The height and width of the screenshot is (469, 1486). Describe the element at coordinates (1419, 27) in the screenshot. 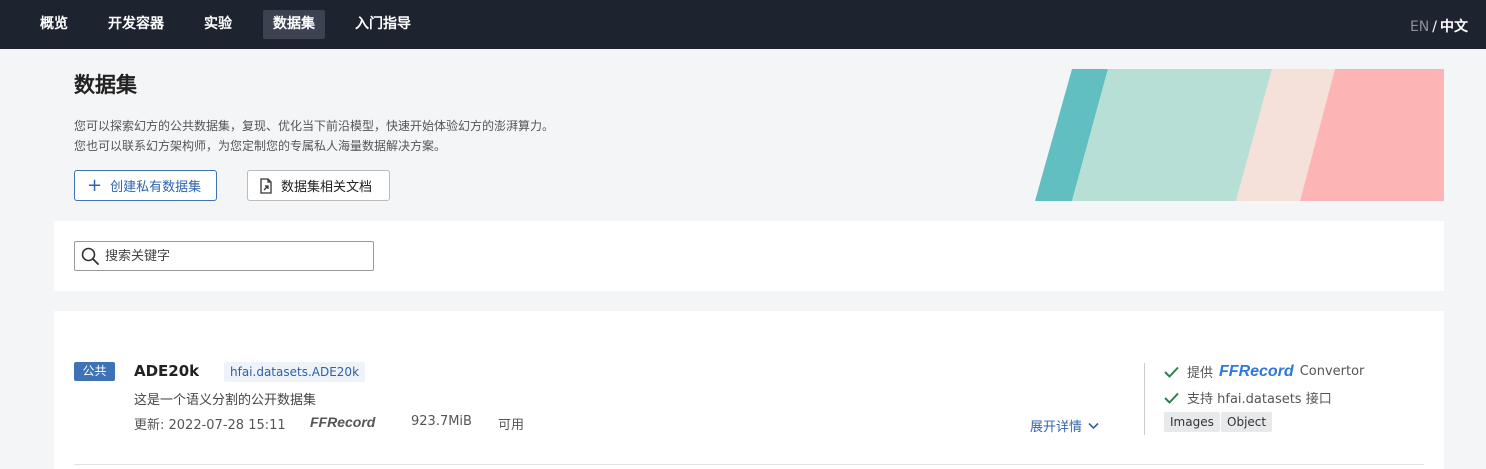

I see `lang-en: EN` at that location.